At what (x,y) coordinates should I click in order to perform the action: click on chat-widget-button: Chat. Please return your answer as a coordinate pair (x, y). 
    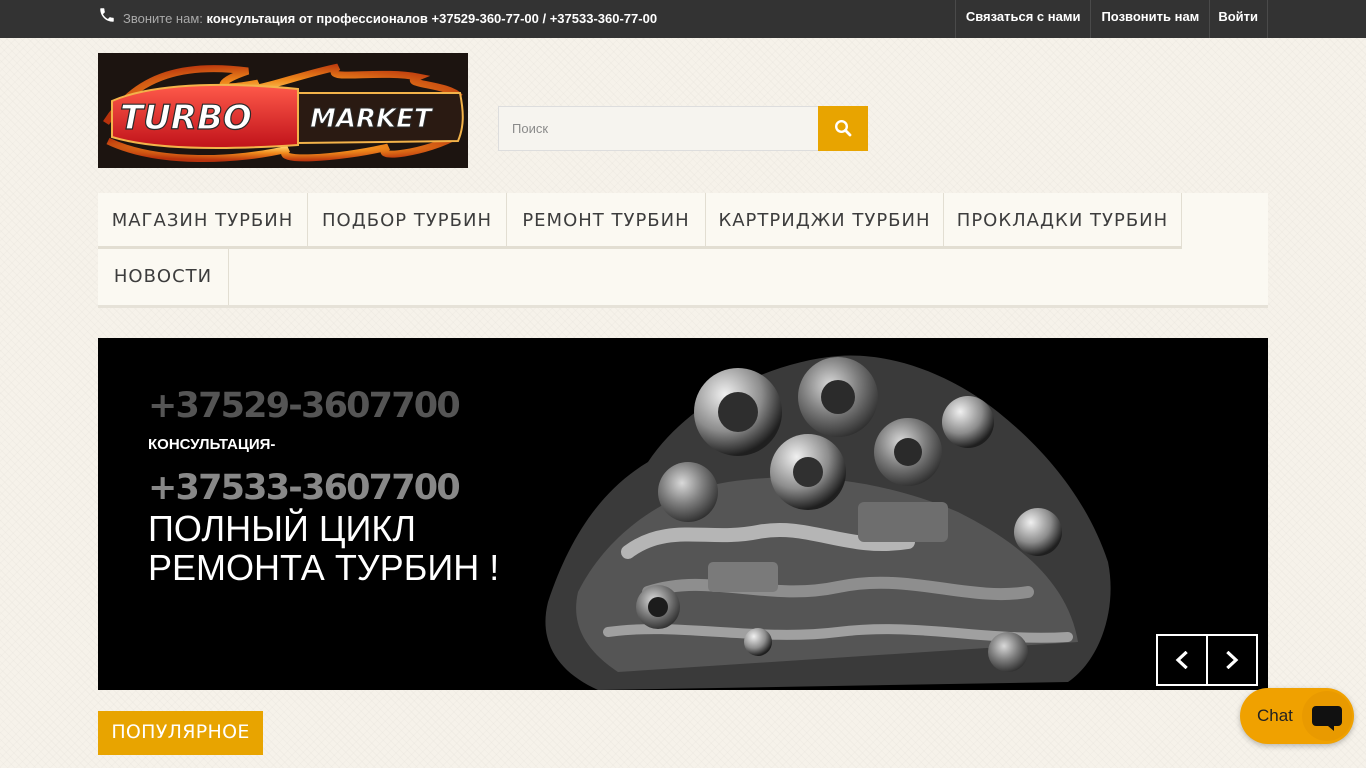
    Looking at the image, I should click on (1297, 716).